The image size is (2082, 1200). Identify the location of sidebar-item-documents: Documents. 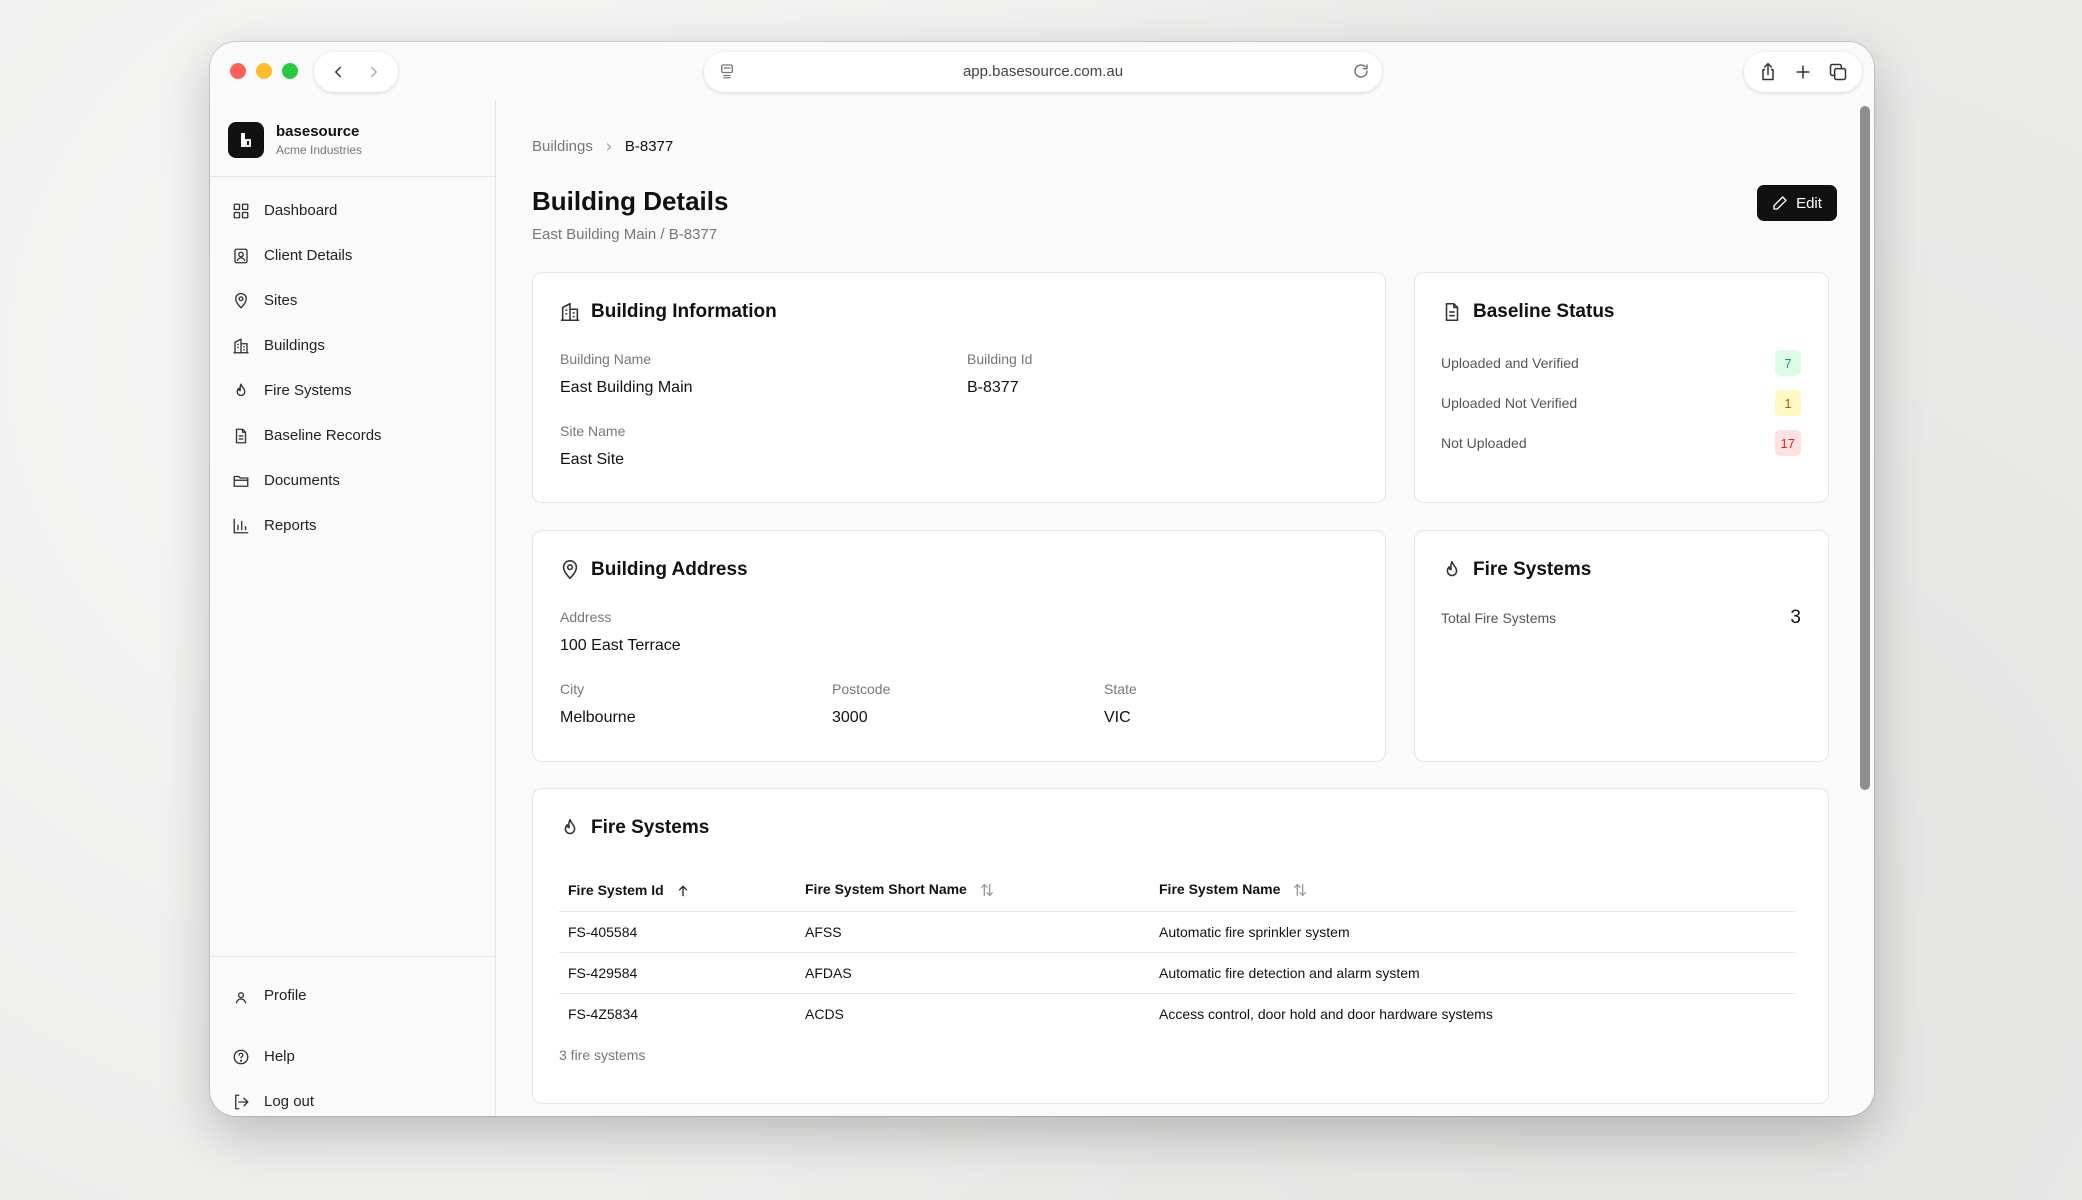
(353, 480).